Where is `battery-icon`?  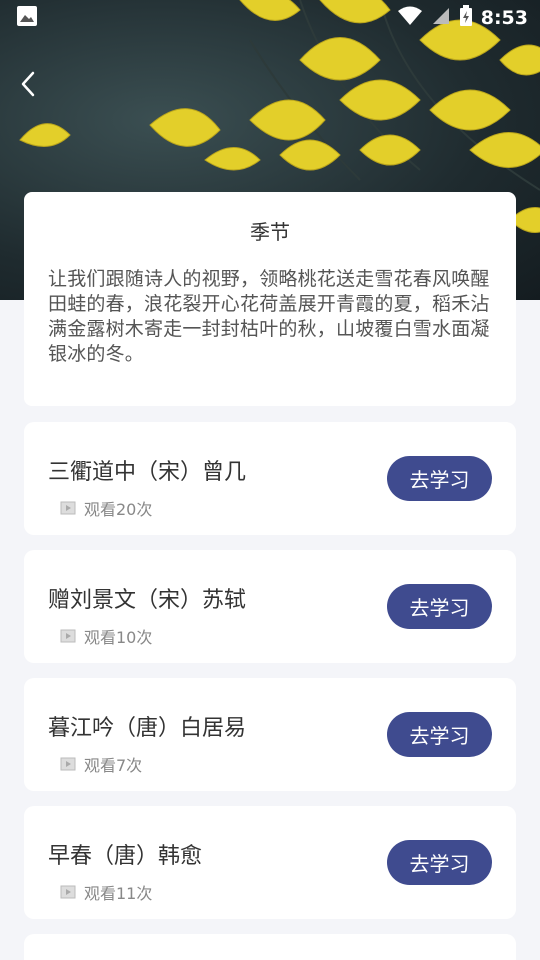
battery-icon is located at coordinates (466, 18).